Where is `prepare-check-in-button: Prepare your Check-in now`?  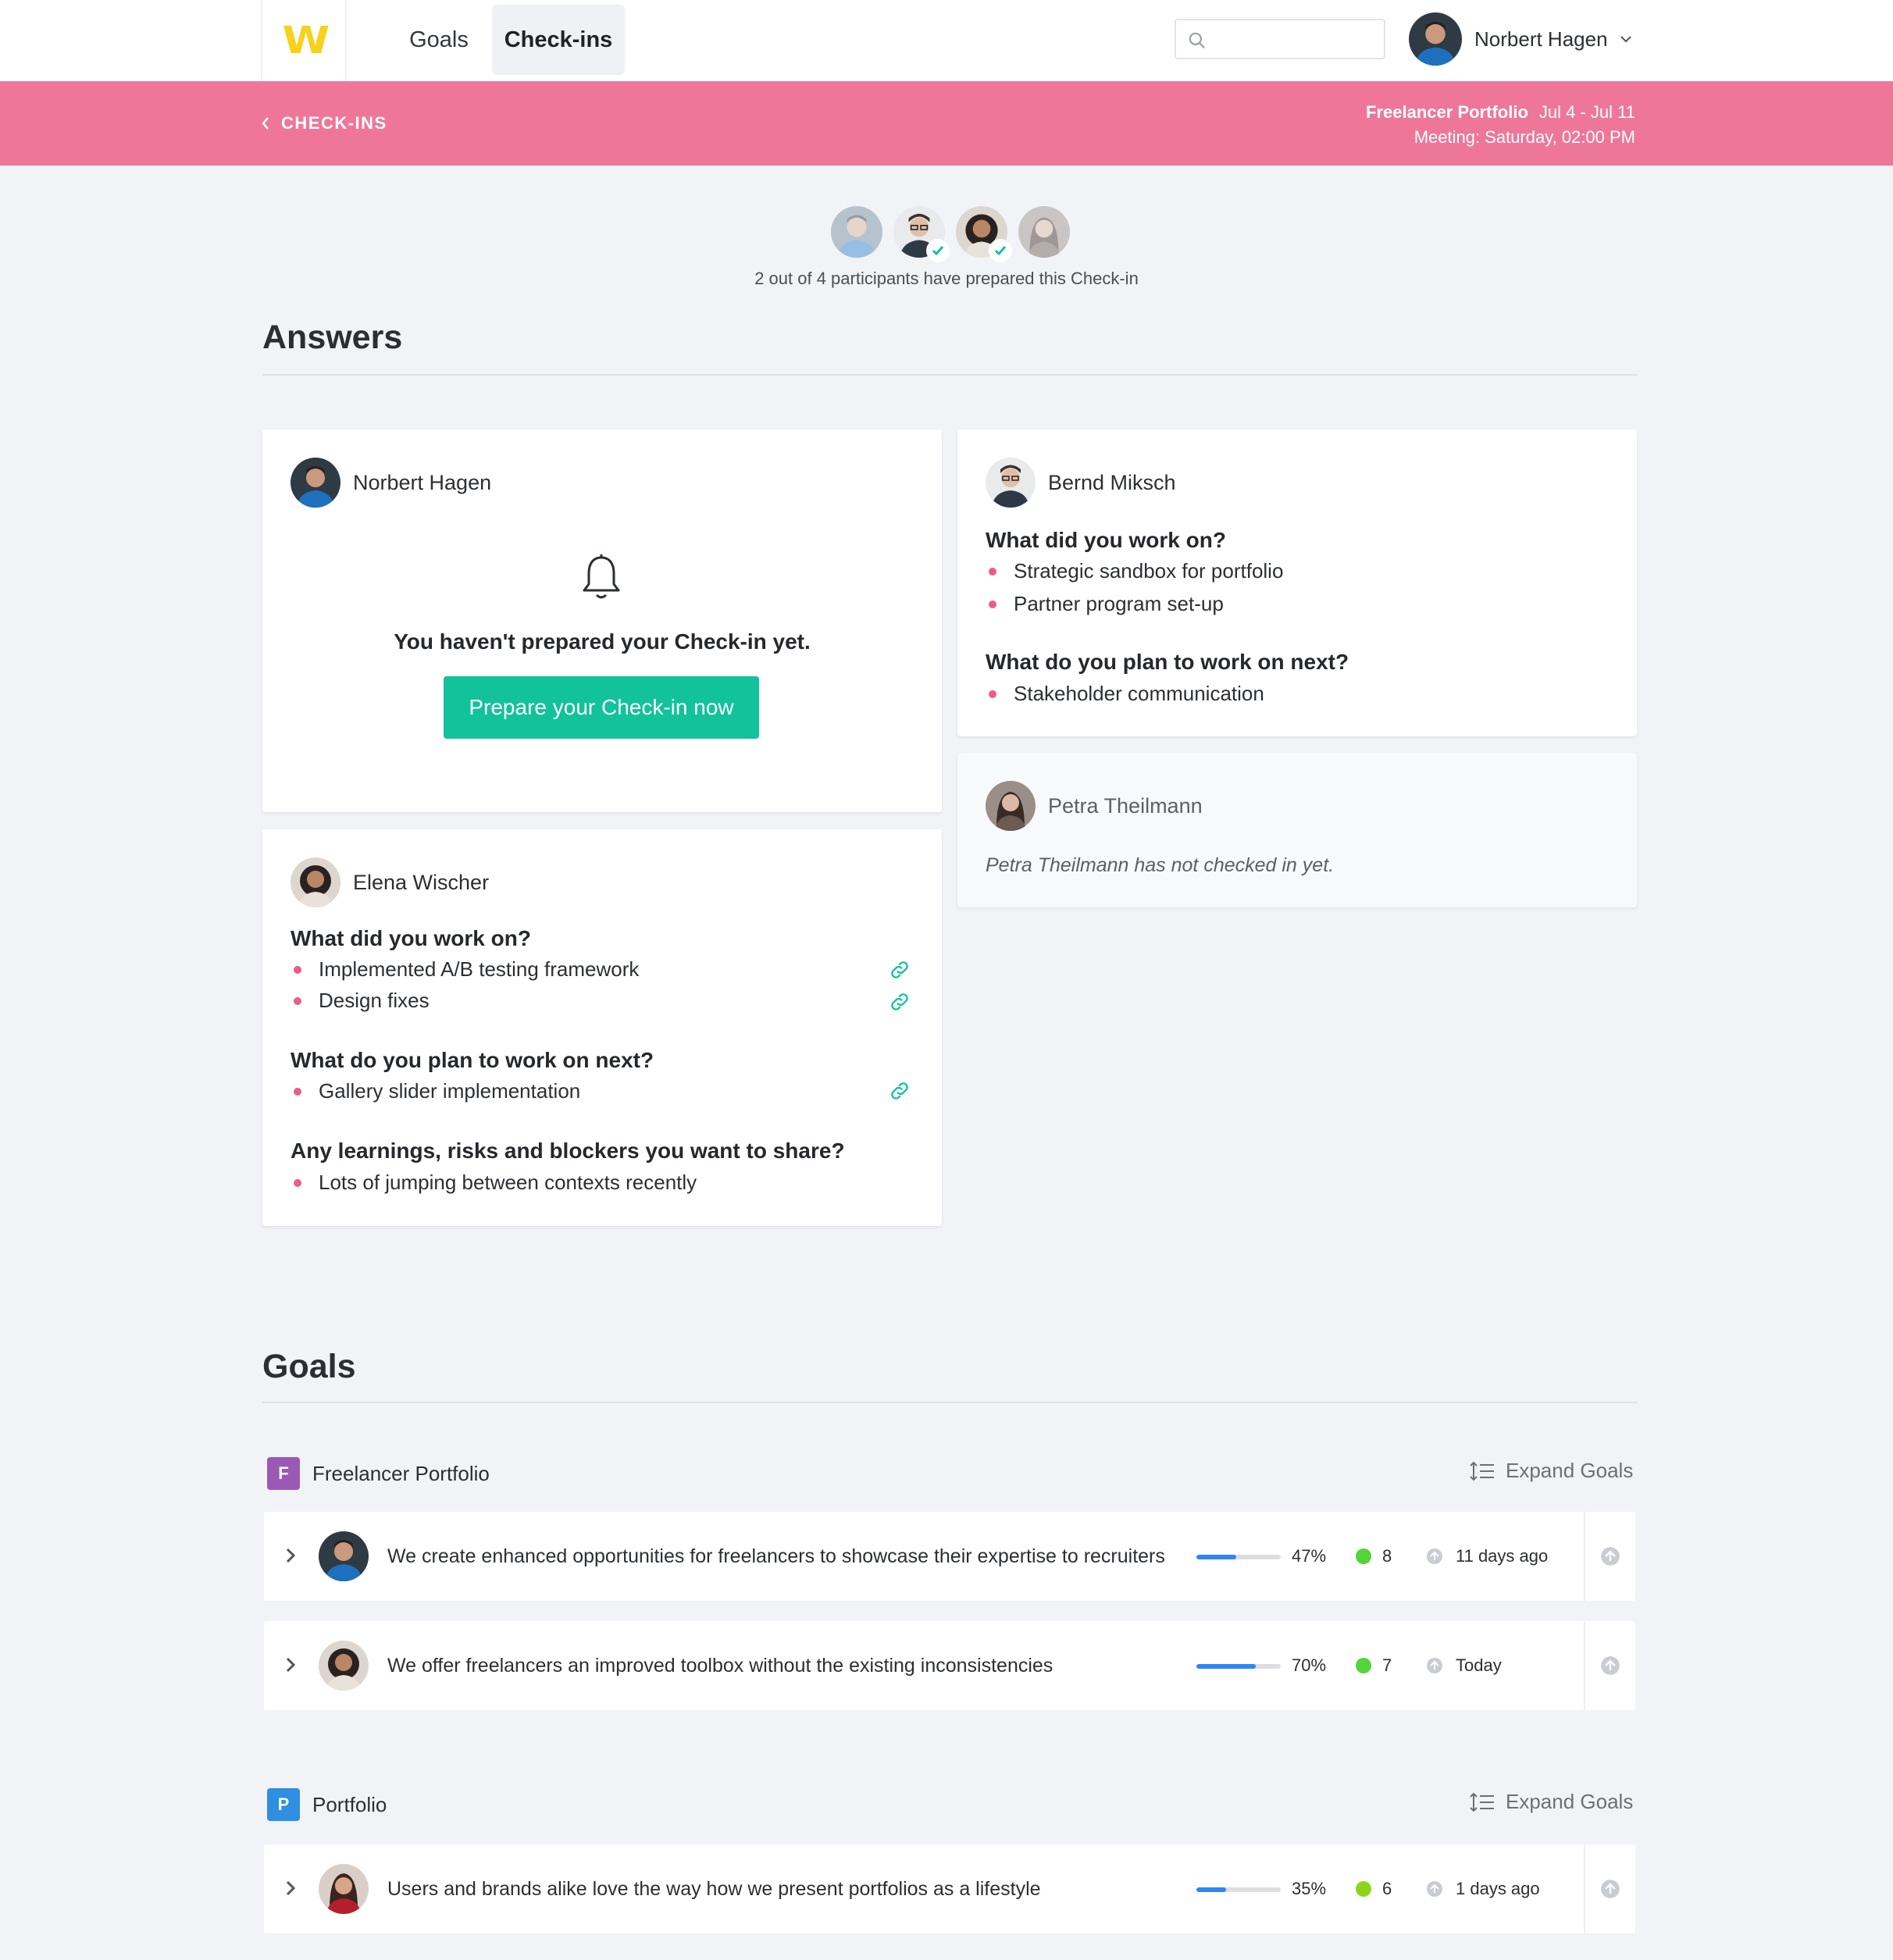 prepare-check-in-button: Prepare your Check-in now is located at coordinates (602, 707).